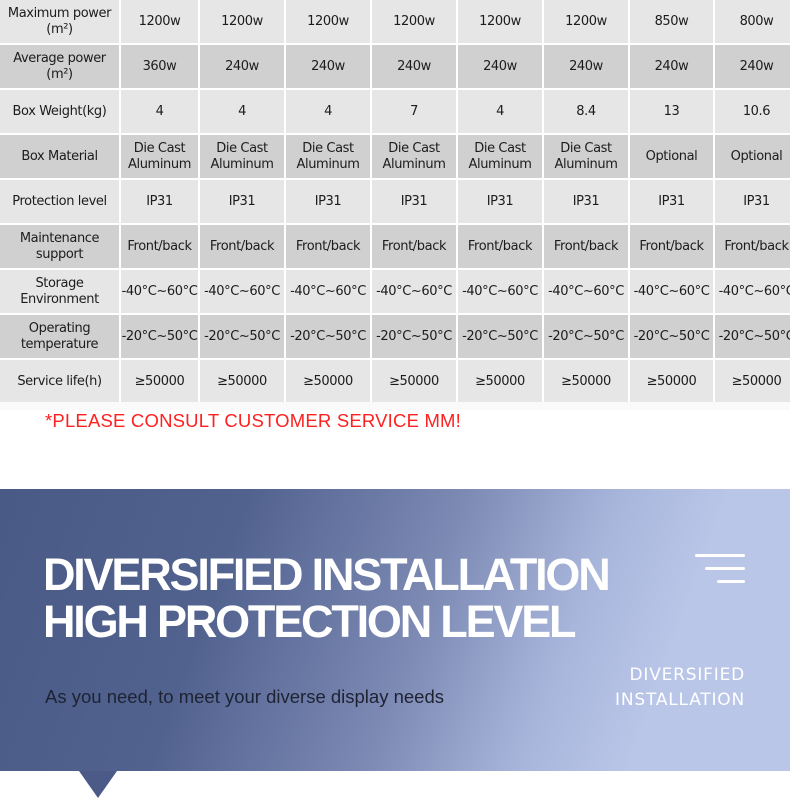 This screenshot has width=790, height=811. Describe the element at coordinates (59, 246) in the screenshot. I see `row-label: Maintenance support` at that location.